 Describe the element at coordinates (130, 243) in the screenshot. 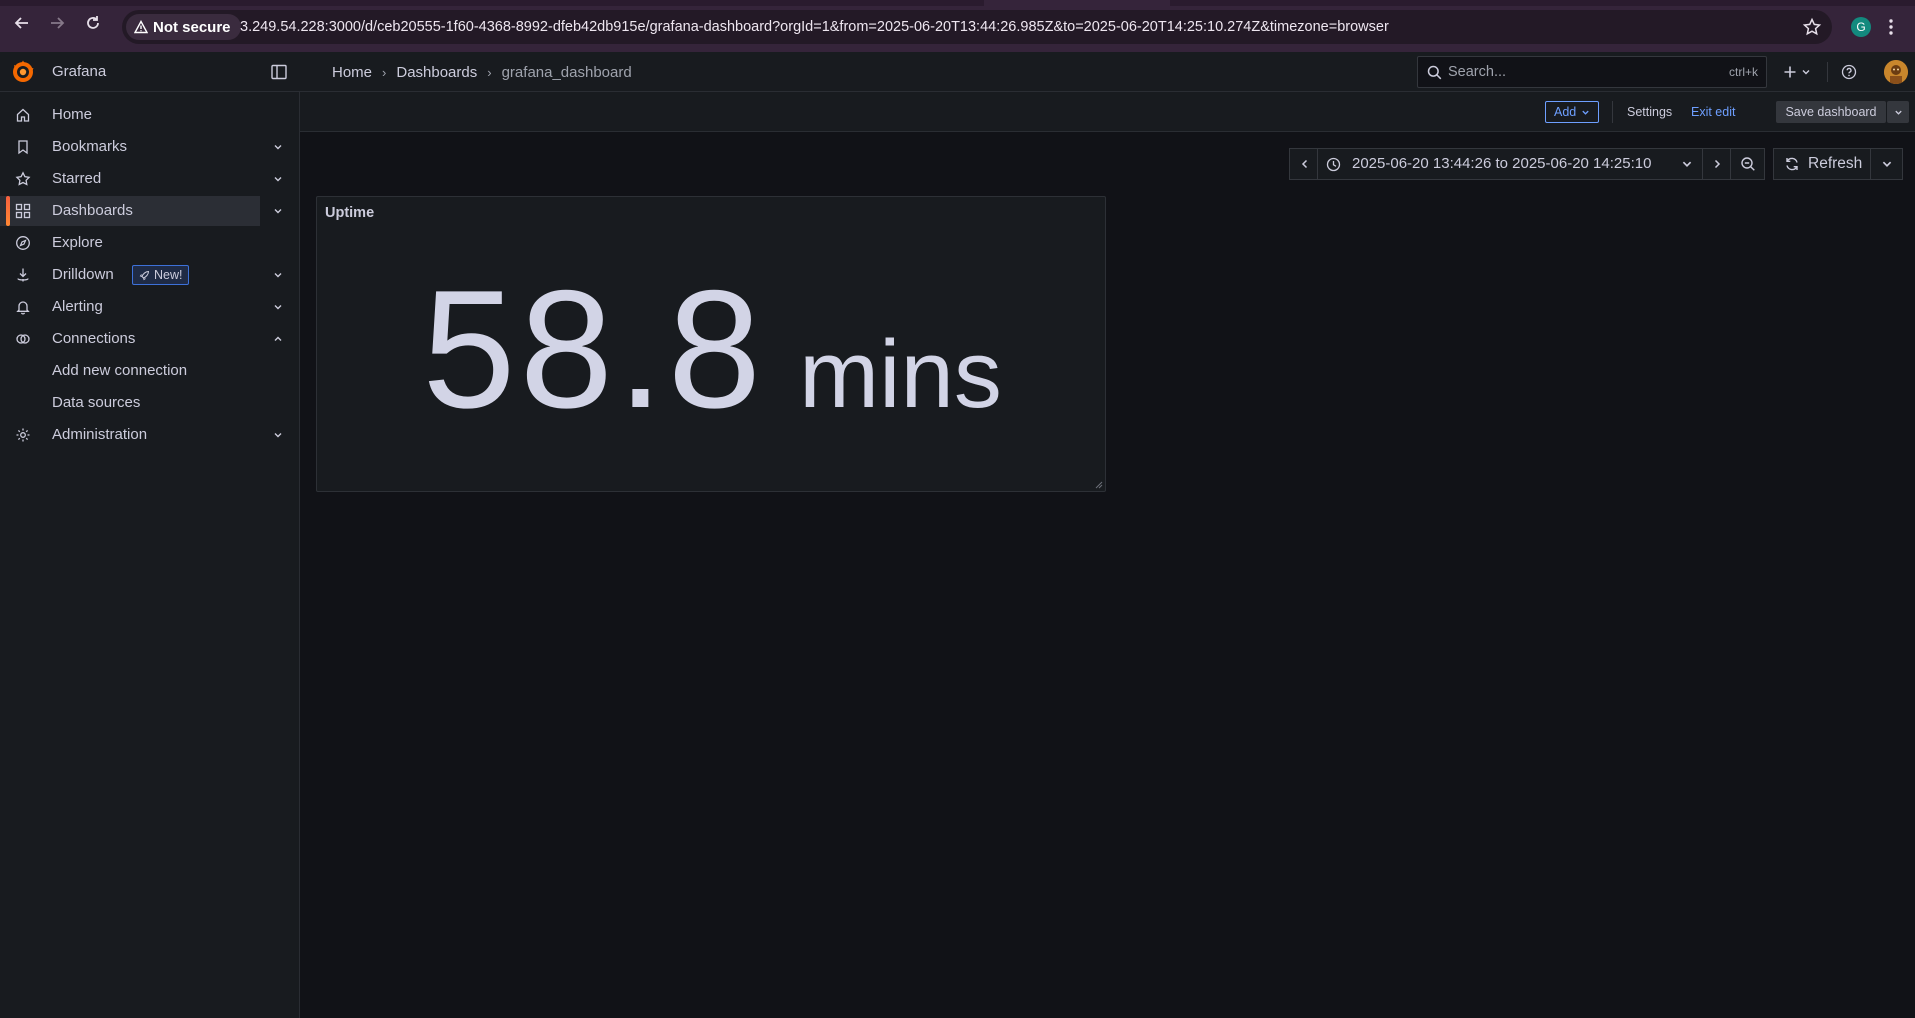

I see `sidebar-item-explore: Explore` at that location.